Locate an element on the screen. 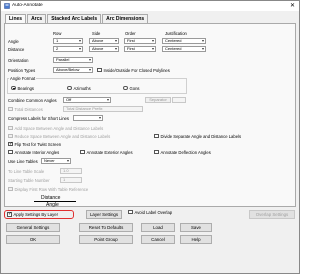 The image size is (320, 274). tab-arc-dimensions: Arc Dimensions is located at coordinates (125, 18).